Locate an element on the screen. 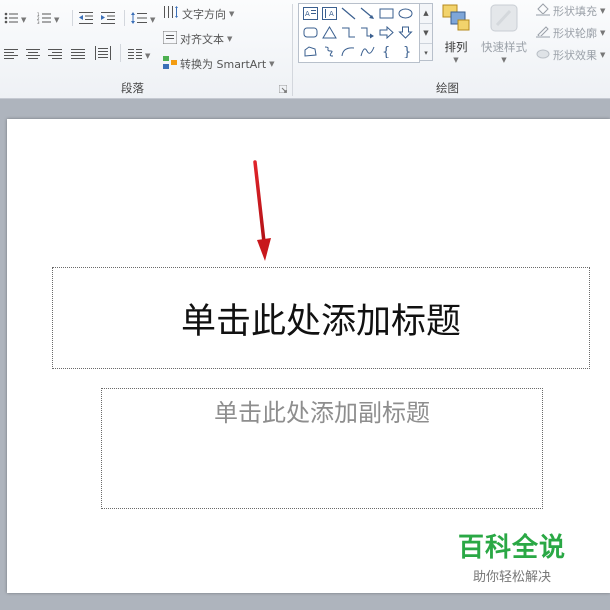  arrange-icon is located at coordinates (456, 20).